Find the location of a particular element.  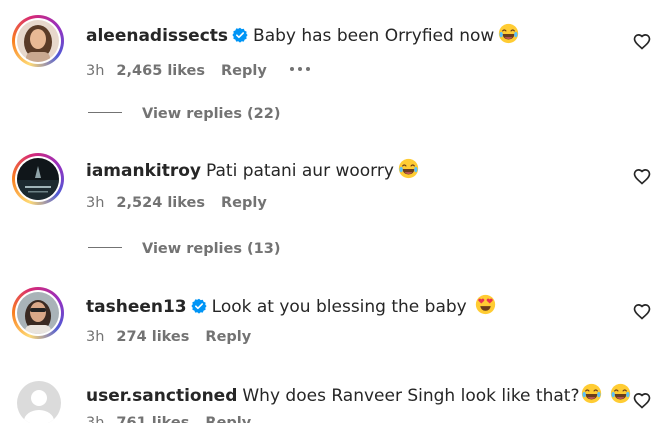

comment-username: tasheen13 is located at coordinates (136, 307).